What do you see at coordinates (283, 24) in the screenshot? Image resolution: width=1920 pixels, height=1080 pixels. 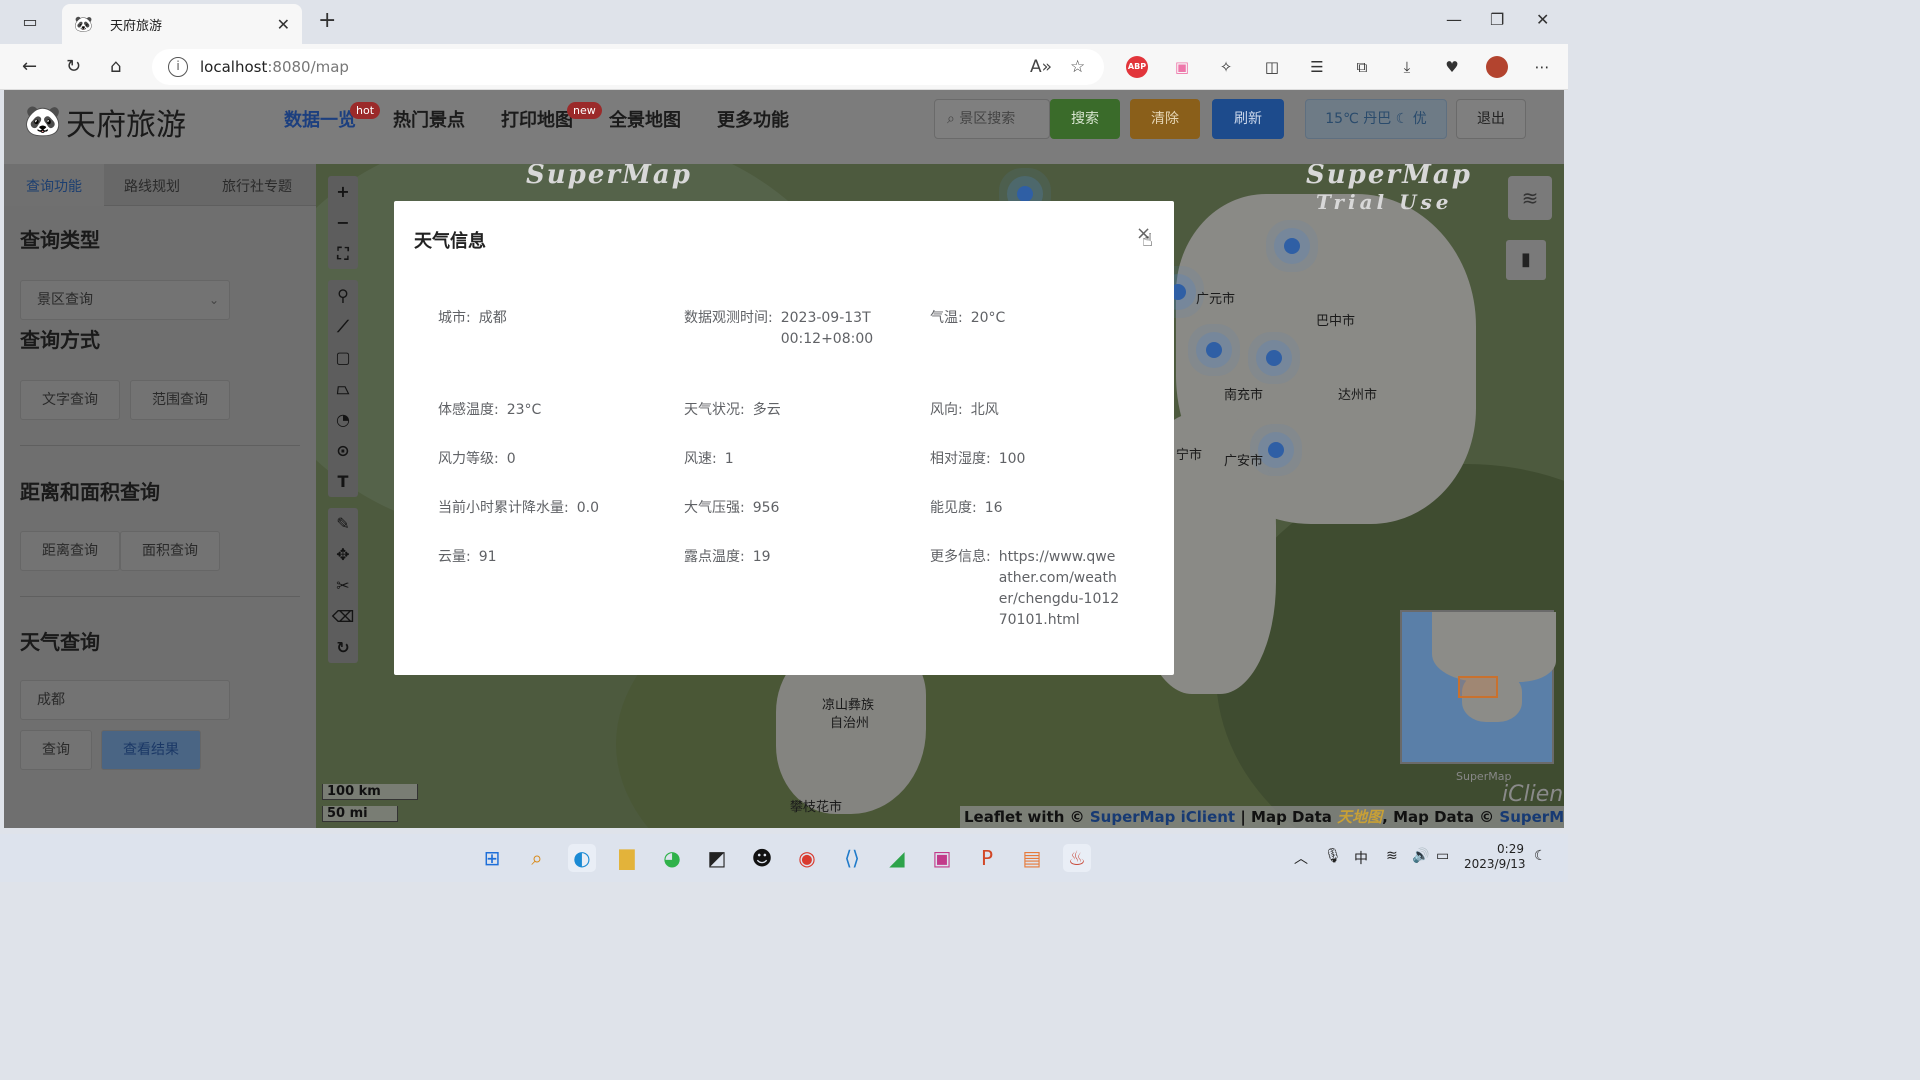 I see `tab-close-icon: ✕` at bounding box center [283, 24].